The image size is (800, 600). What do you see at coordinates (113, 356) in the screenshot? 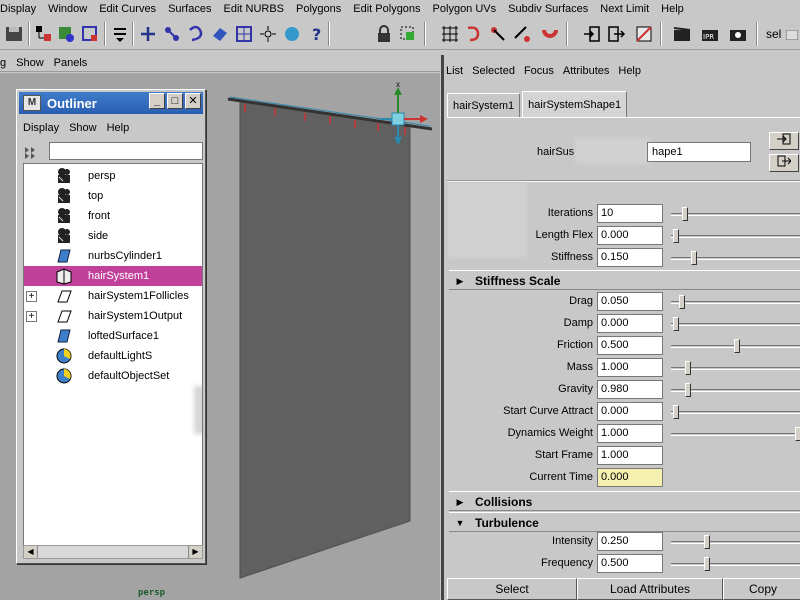
I see `outliner-item-defaultlights: defaultLightS` at bounding box center [113, 356].